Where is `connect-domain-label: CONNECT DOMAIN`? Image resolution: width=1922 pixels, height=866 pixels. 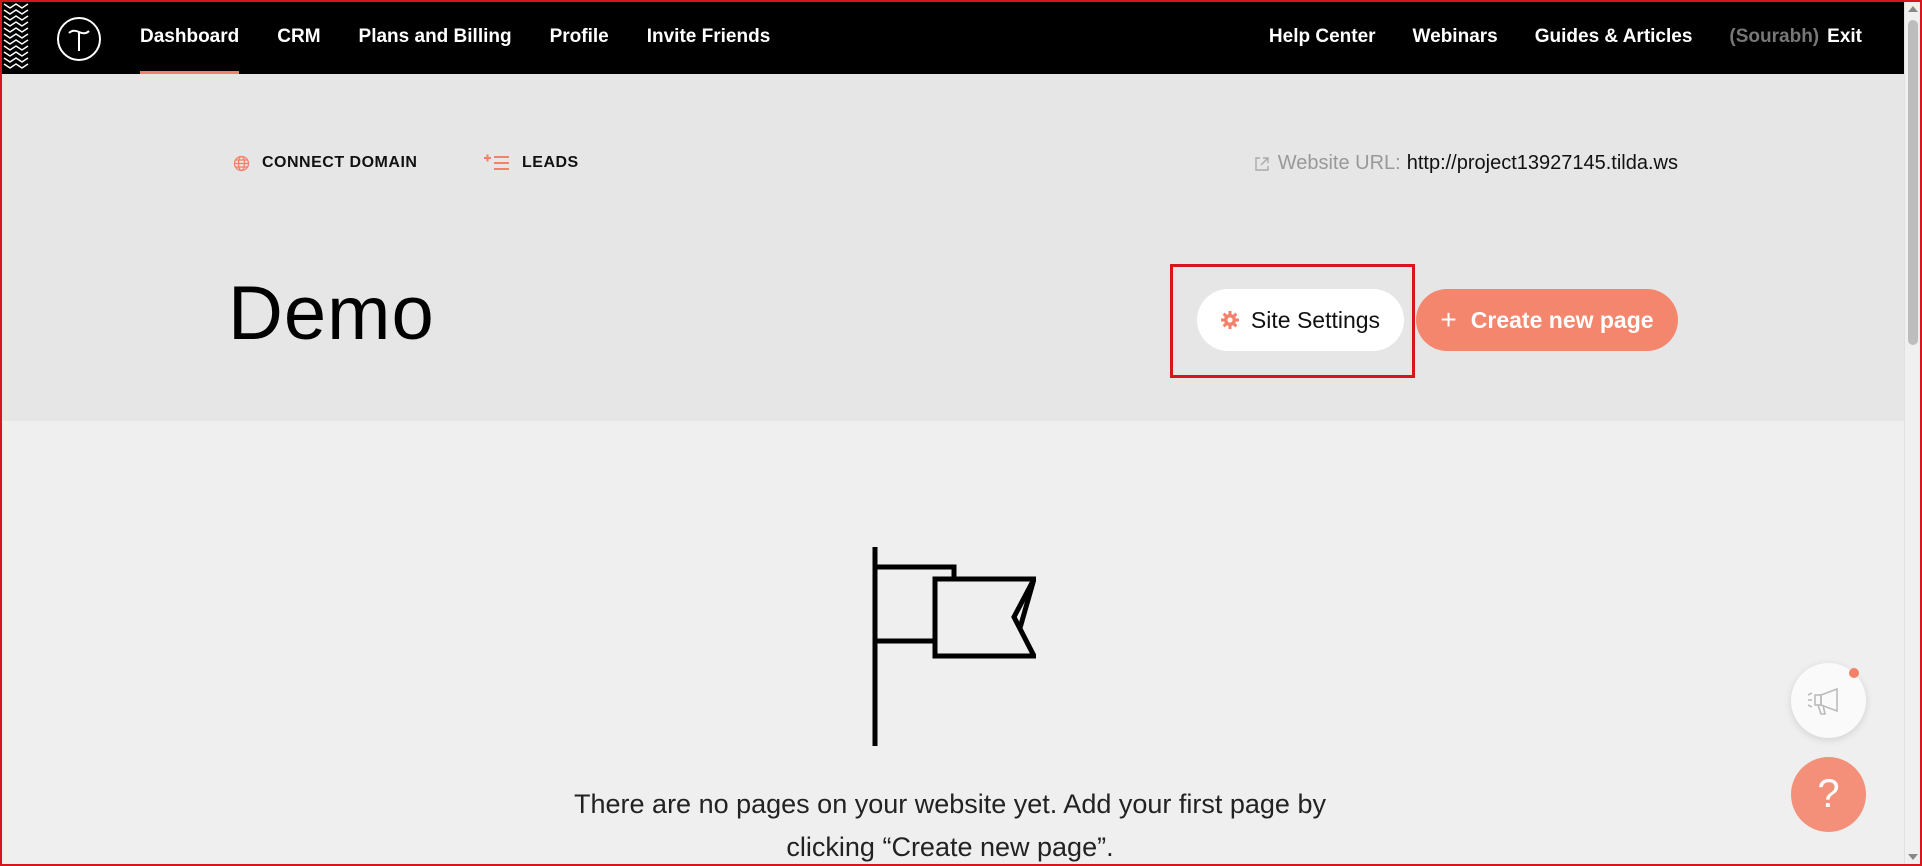
connect-domain-label: CONNECT DOMAIN is located at coordinates (340, 162).